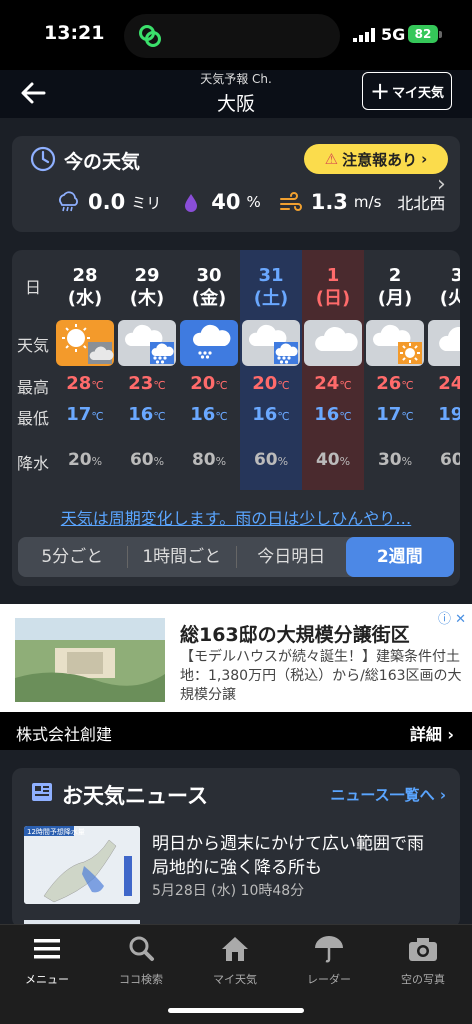 The height and width of the screenshot is (1024, 472). Describe the element at coordinates (333, 460) in the screenshot. I see `forecast-precip: 40%` at that location.